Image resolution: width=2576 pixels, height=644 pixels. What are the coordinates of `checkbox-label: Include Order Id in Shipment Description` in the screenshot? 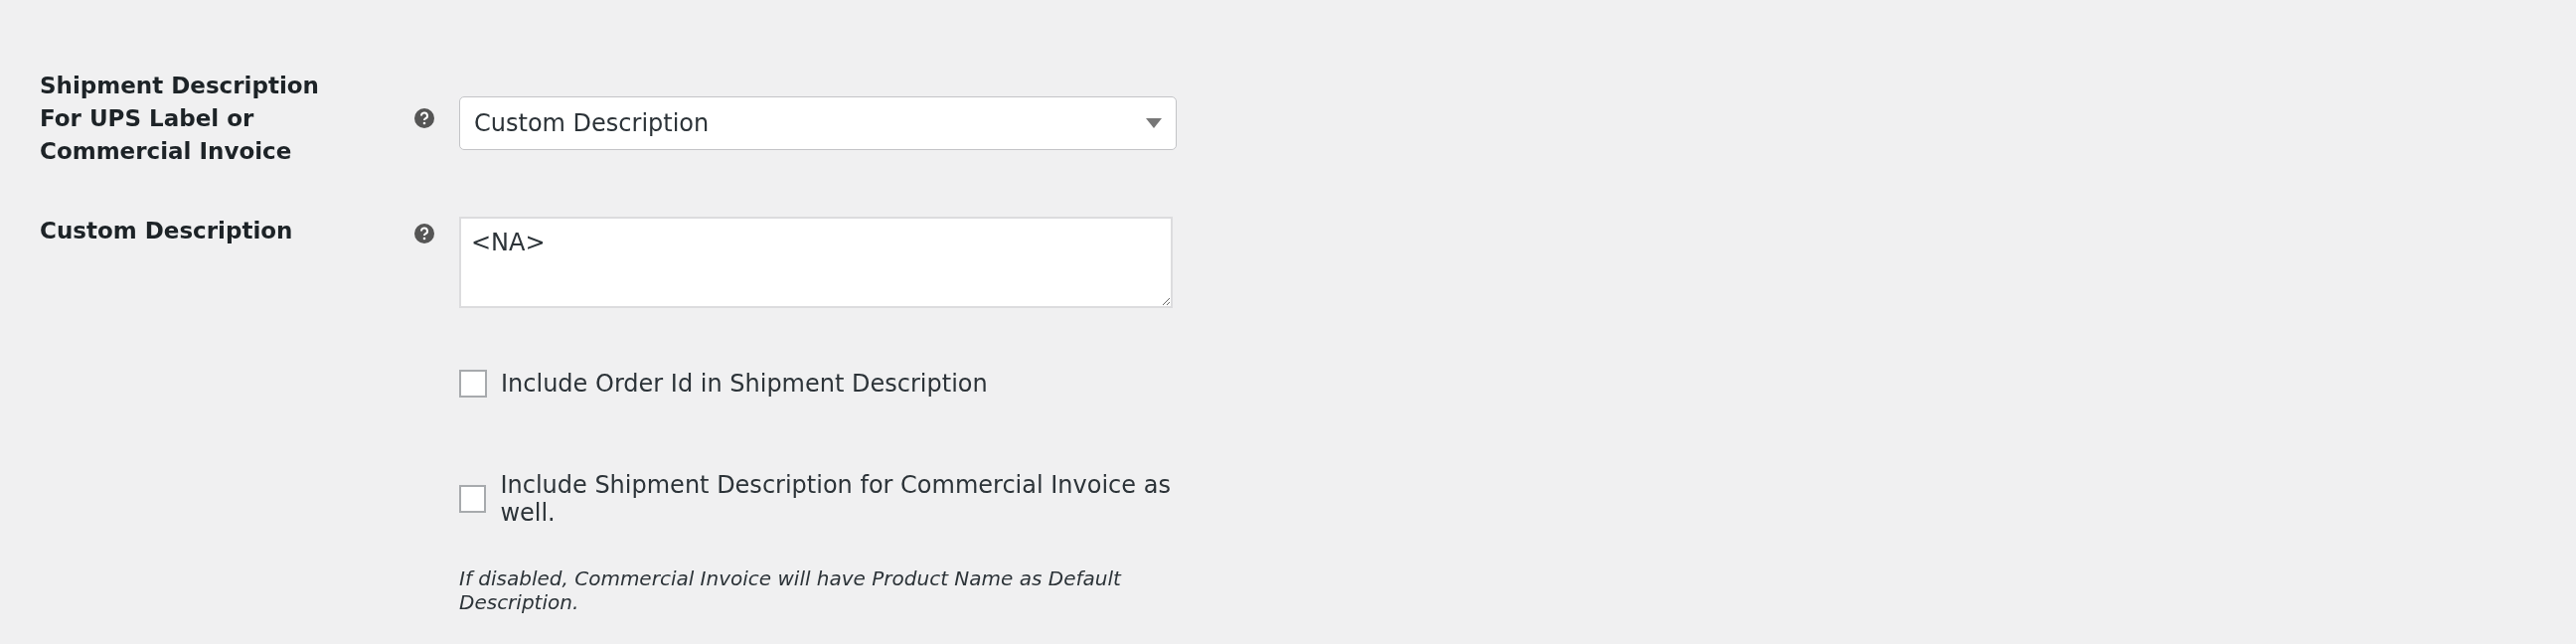 It's located at (744, 384).